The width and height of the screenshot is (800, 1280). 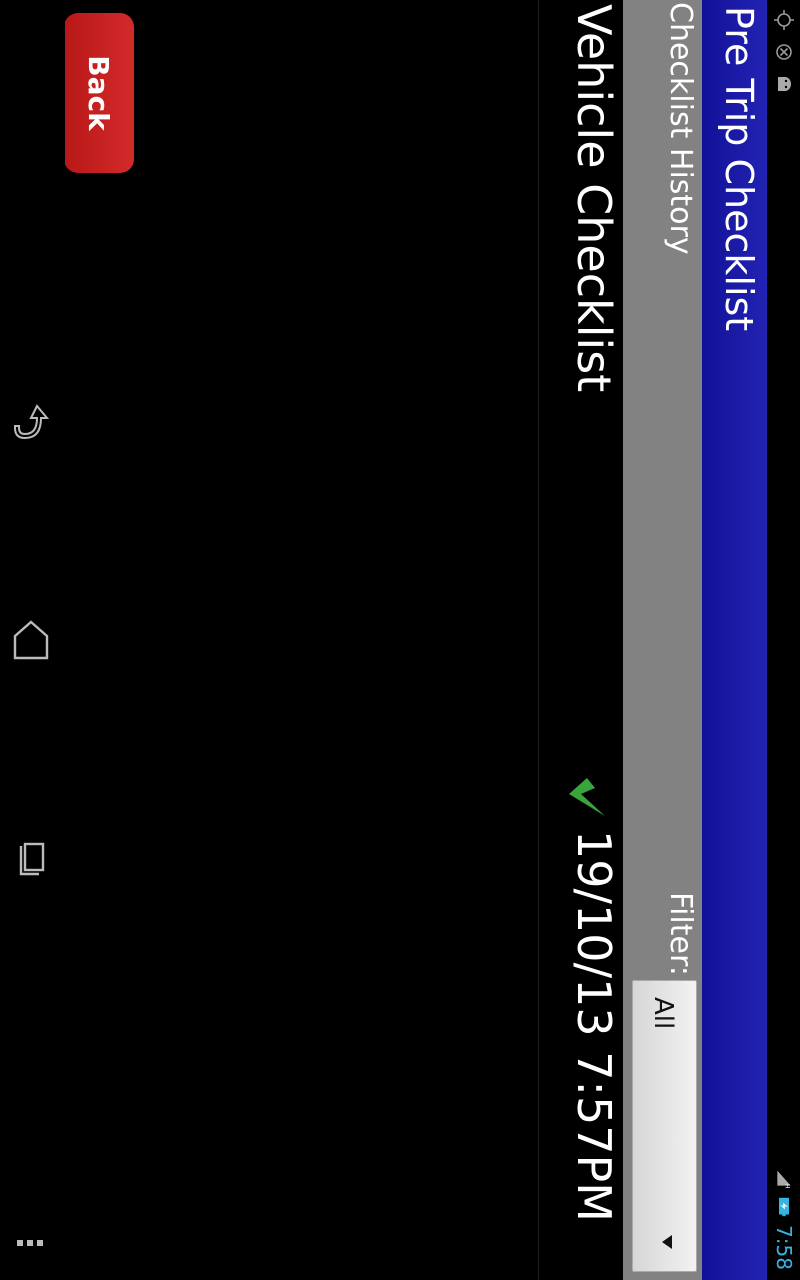 What do you see at coordinates (784, 1219) in the screenshot?
I see `status-icons-right: H 7:58` at bounding box center [784, 1219].